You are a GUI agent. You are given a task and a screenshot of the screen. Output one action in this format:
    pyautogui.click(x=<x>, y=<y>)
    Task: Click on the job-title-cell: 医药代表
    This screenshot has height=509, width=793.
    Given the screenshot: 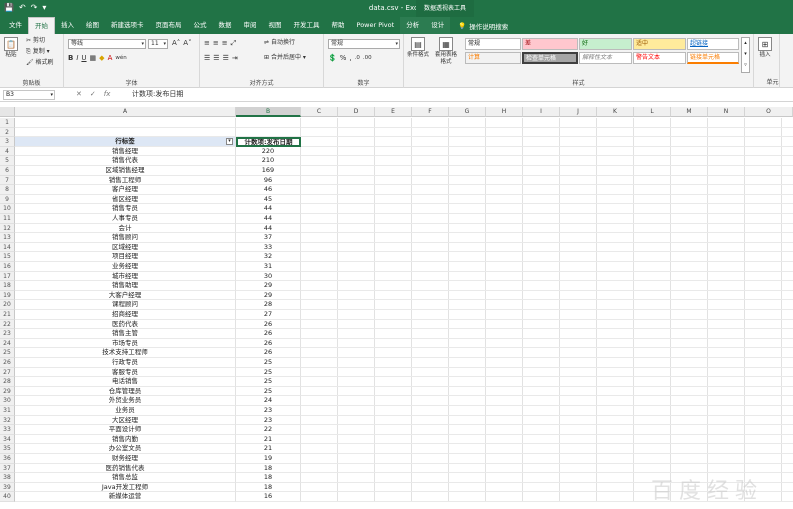 What is the action you would take?
    pyautogui.click(x=125, y=324)
    